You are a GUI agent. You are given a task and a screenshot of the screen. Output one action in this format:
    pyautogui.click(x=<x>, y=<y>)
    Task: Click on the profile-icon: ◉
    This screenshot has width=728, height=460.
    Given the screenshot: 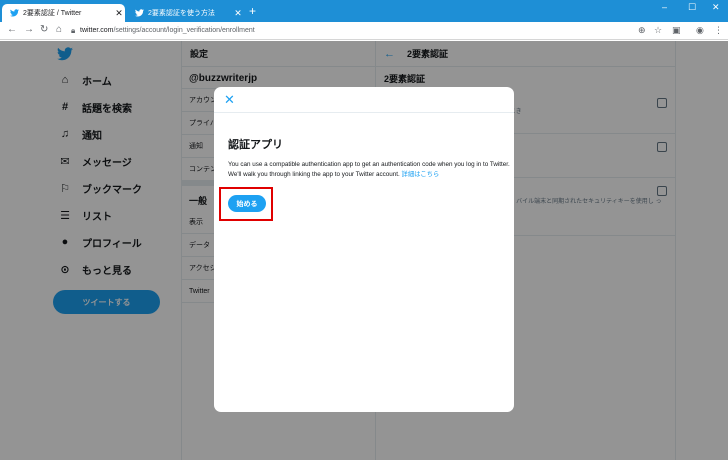 What is the action you would take?
    pyautogui.click(x=700, y=30)
    